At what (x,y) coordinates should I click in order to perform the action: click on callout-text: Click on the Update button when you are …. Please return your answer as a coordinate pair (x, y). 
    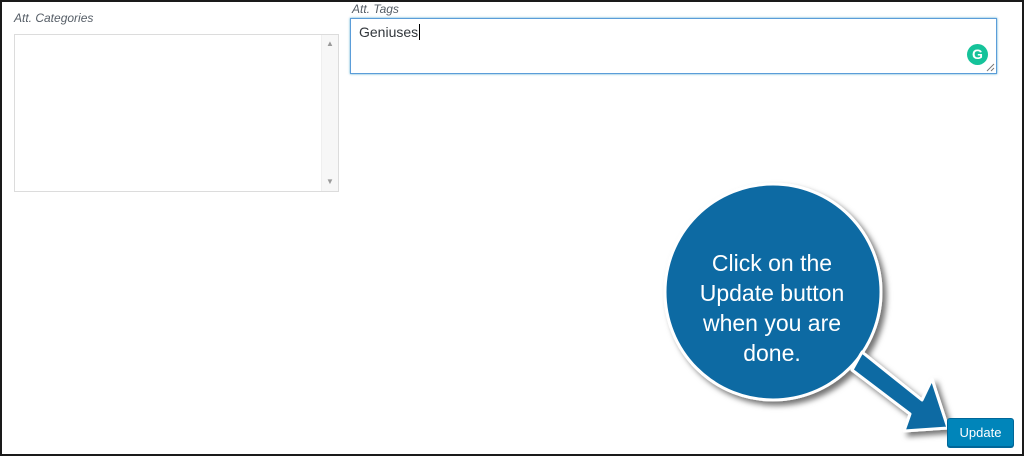
    Looking at the image, I should click on (772, 308).